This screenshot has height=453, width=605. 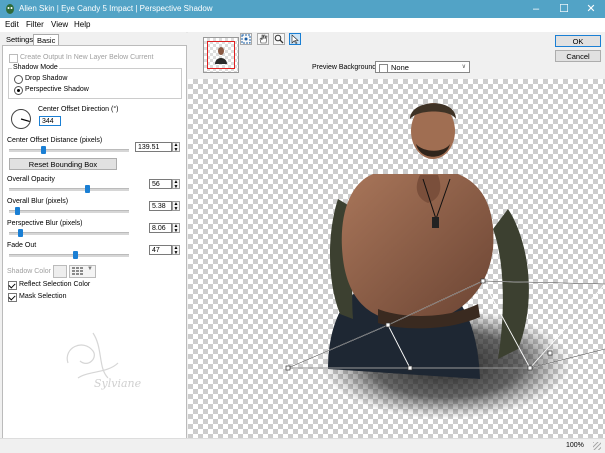 I want to click on reflect-selection-color-label: Reflect Selection Color, so click(x=55, y=284).